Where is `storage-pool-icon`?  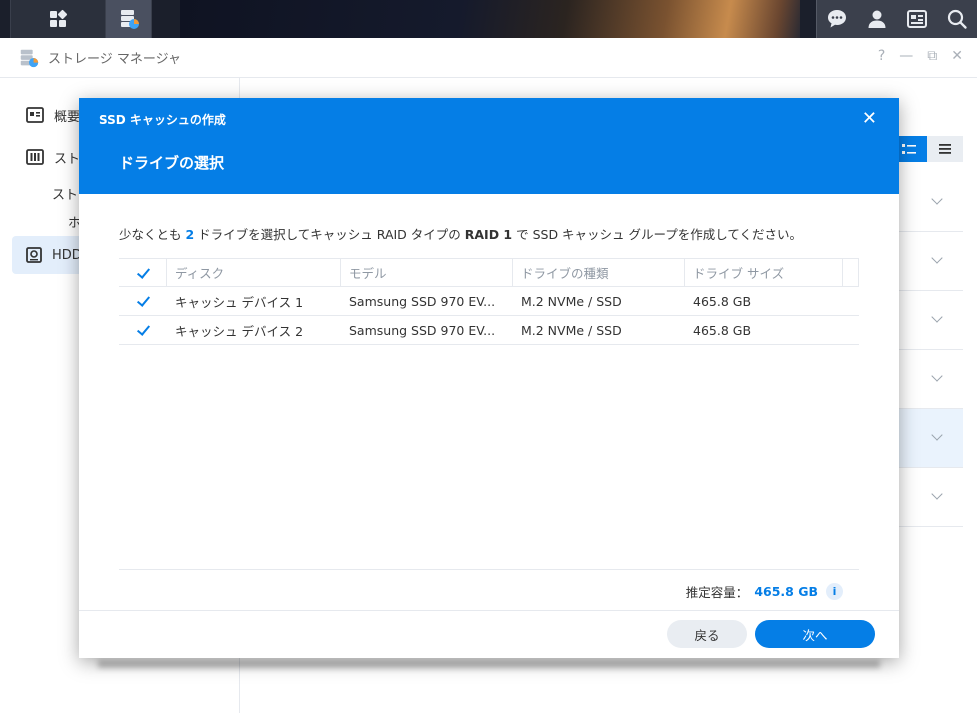
storage-pool-icon is located at coordinates (35, 157).